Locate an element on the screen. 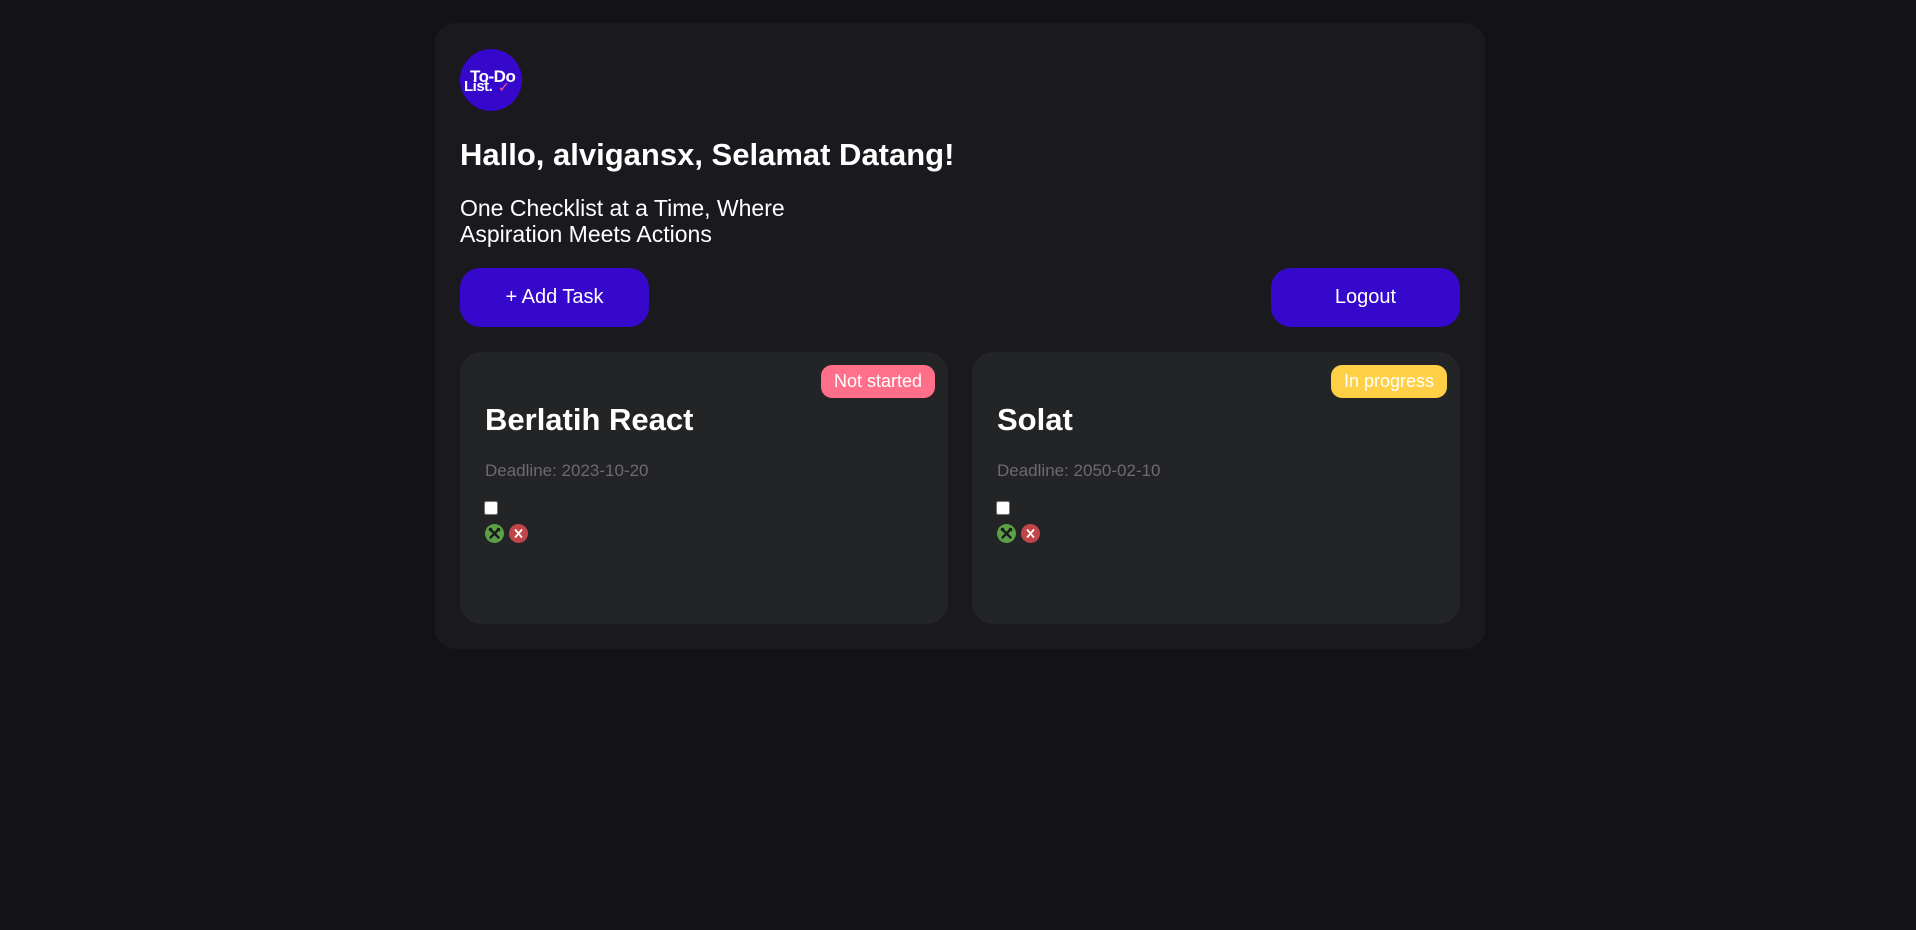 The height and width of the screenshot is (930, 1916). logout-button: Logout is located at coordinates (1365, 297).